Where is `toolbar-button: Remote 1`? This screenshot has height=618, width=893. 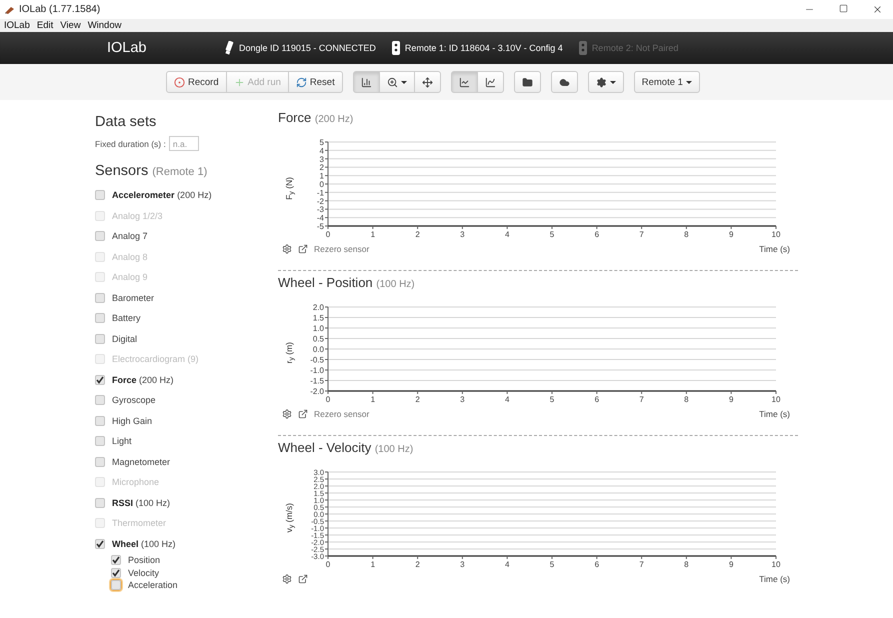 toolbar-button: Remote 1 is located at coordinates (667, 82).